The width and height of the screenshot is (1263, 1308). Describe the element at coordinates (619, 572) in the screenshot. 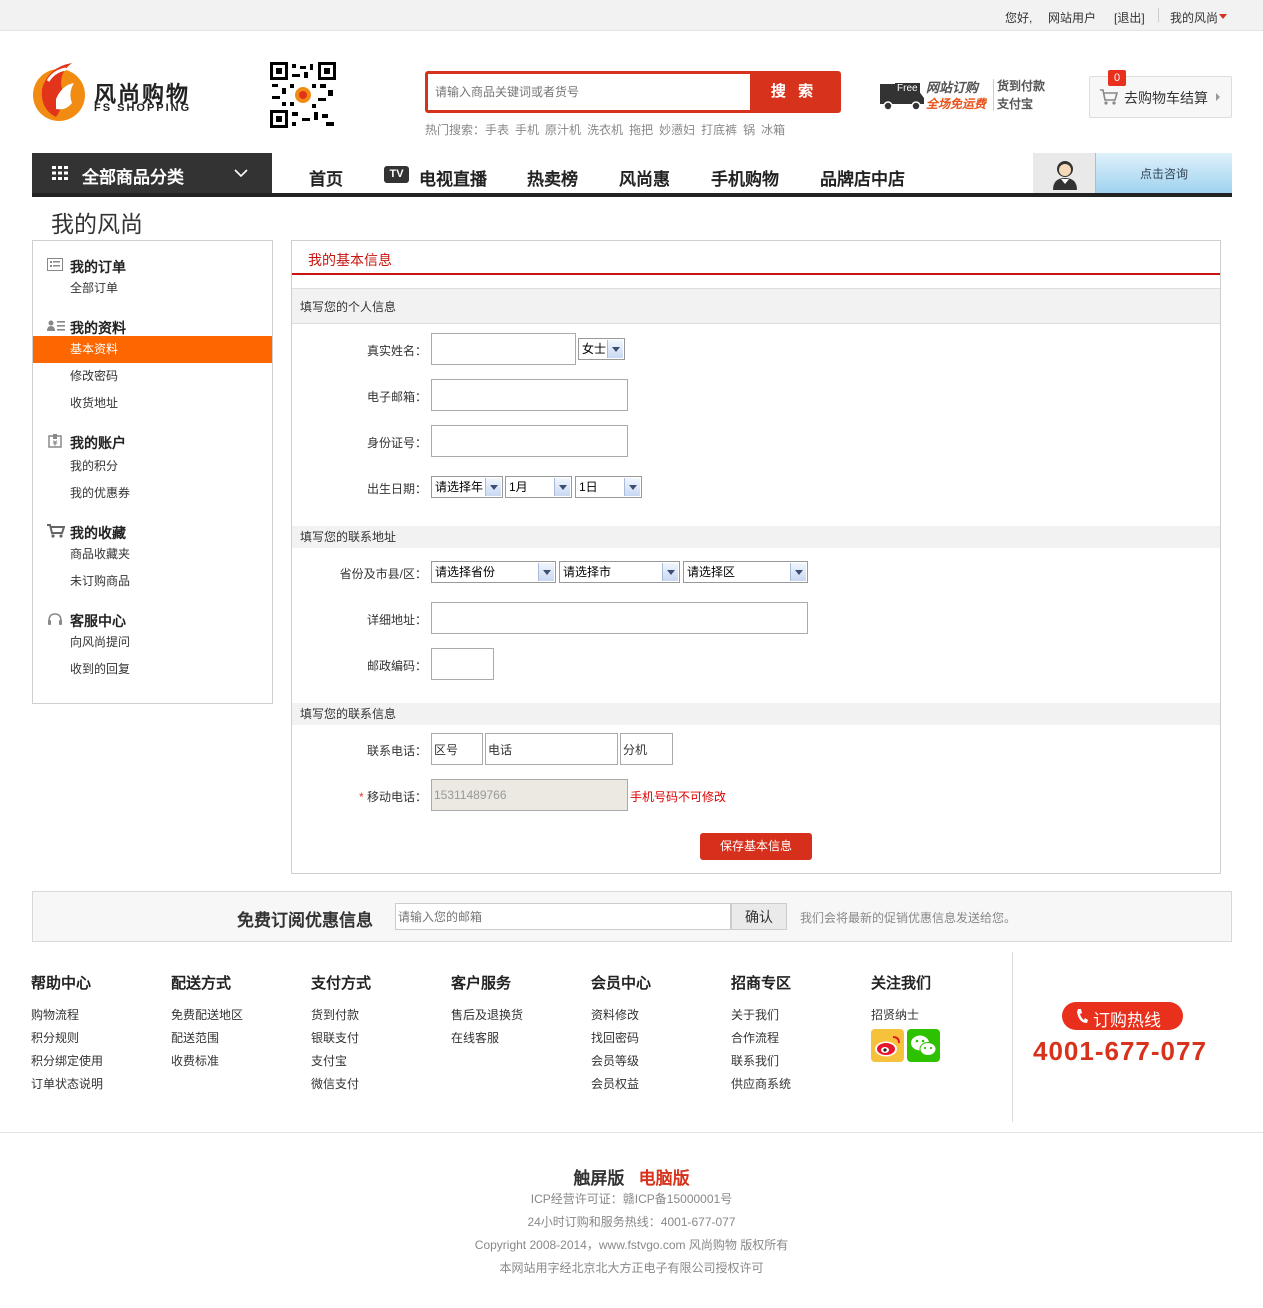

I see `city-select: 请选择市` at that location.